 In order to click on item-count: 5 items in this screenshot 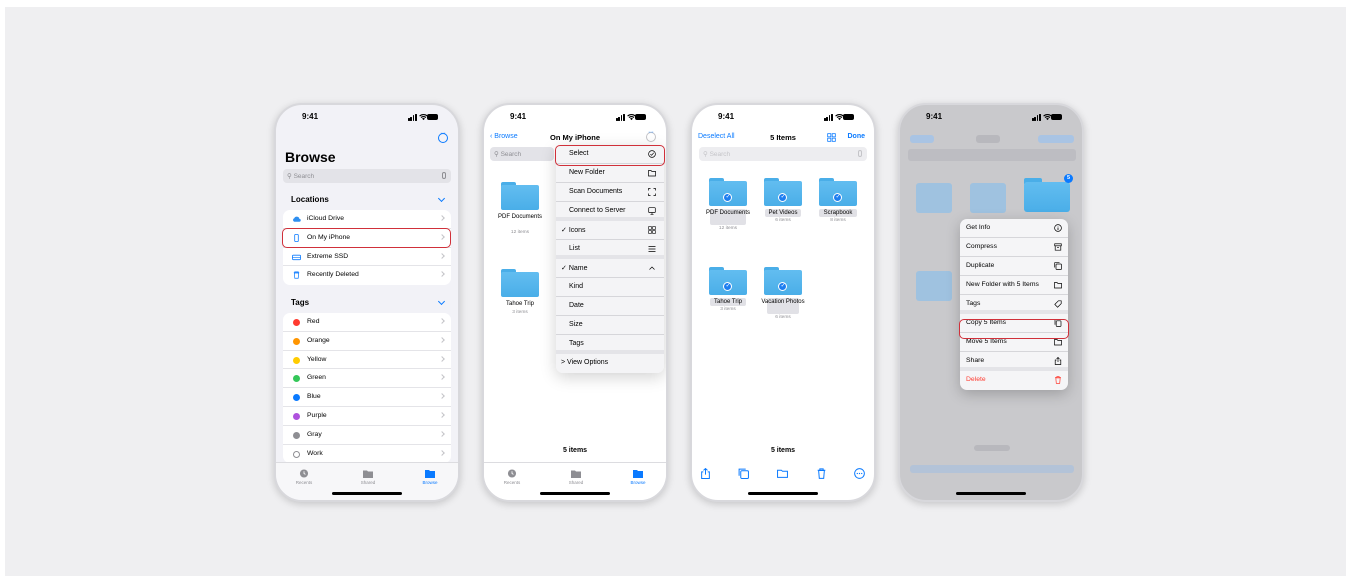, I will do `click(783, 450)`.